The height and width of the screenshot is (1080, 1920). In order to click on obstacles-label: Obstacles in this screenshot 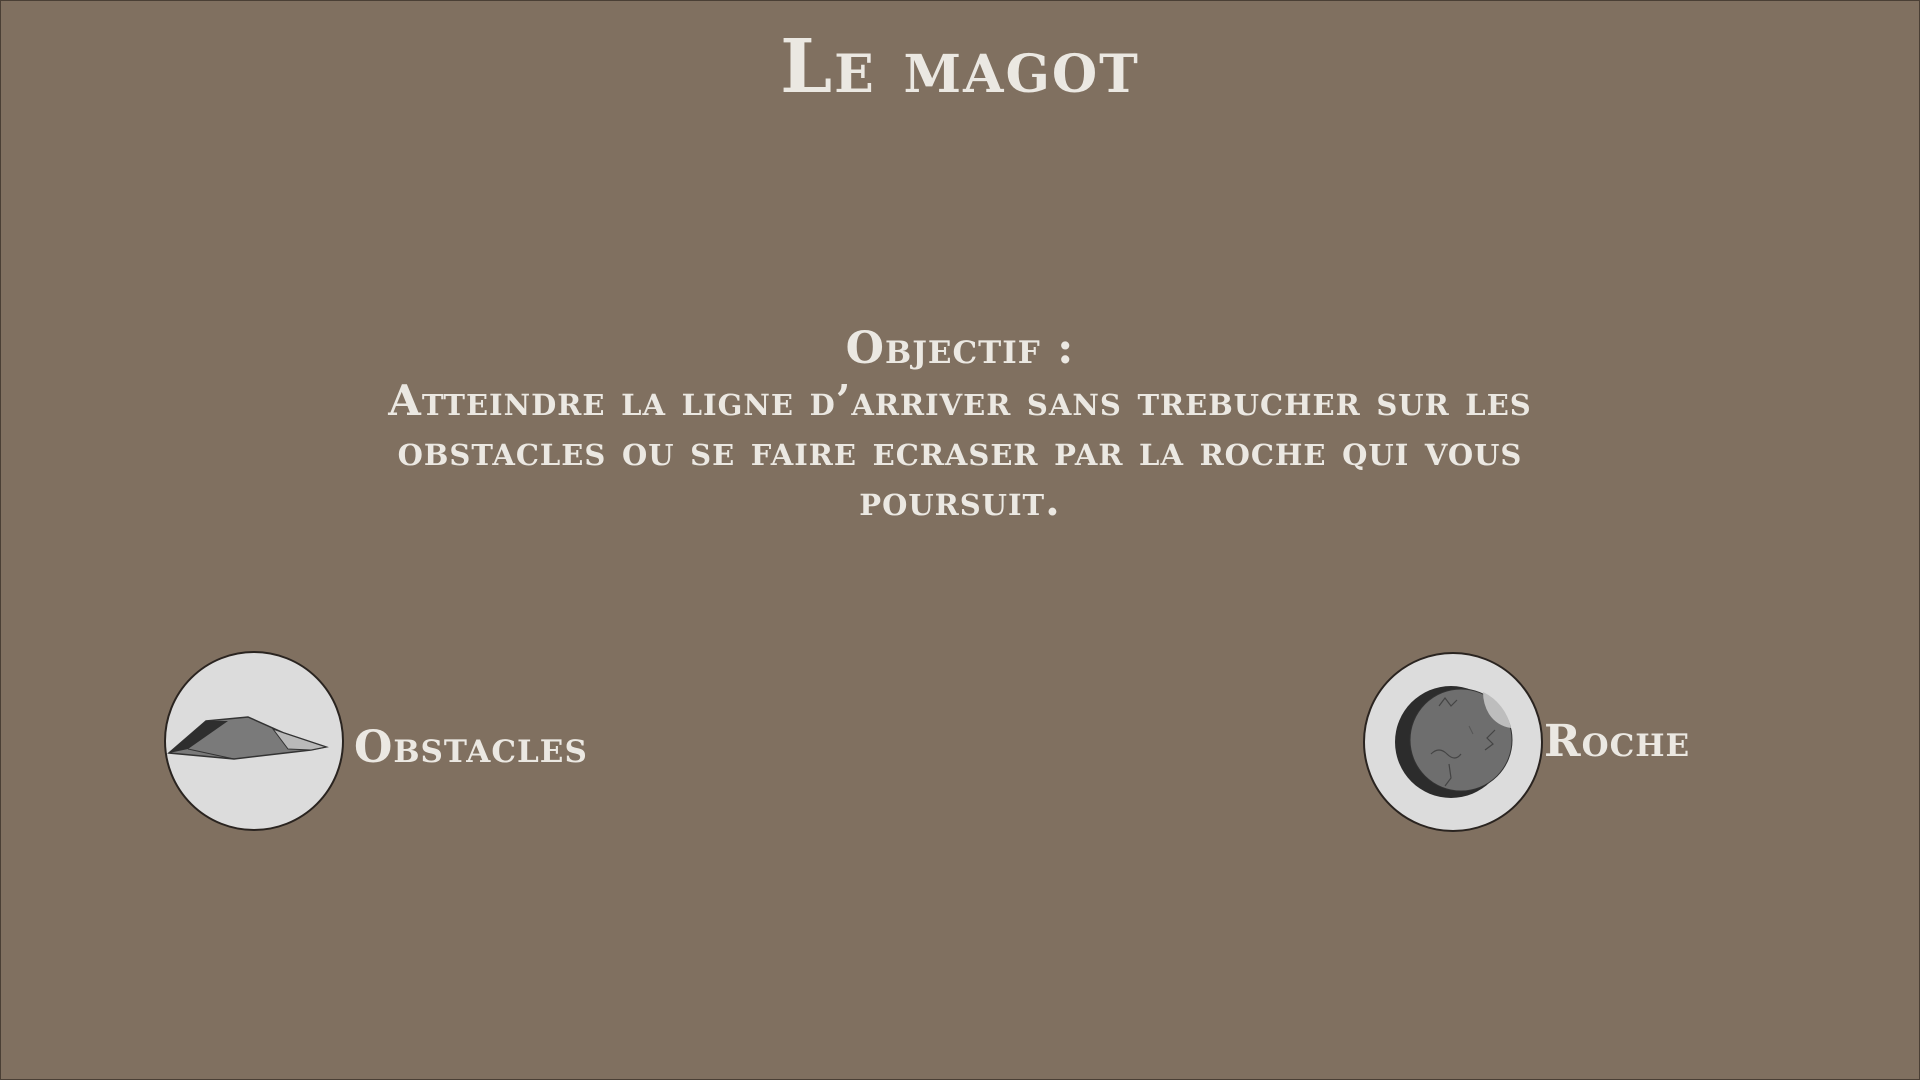, I will do `click(471, 747)`.